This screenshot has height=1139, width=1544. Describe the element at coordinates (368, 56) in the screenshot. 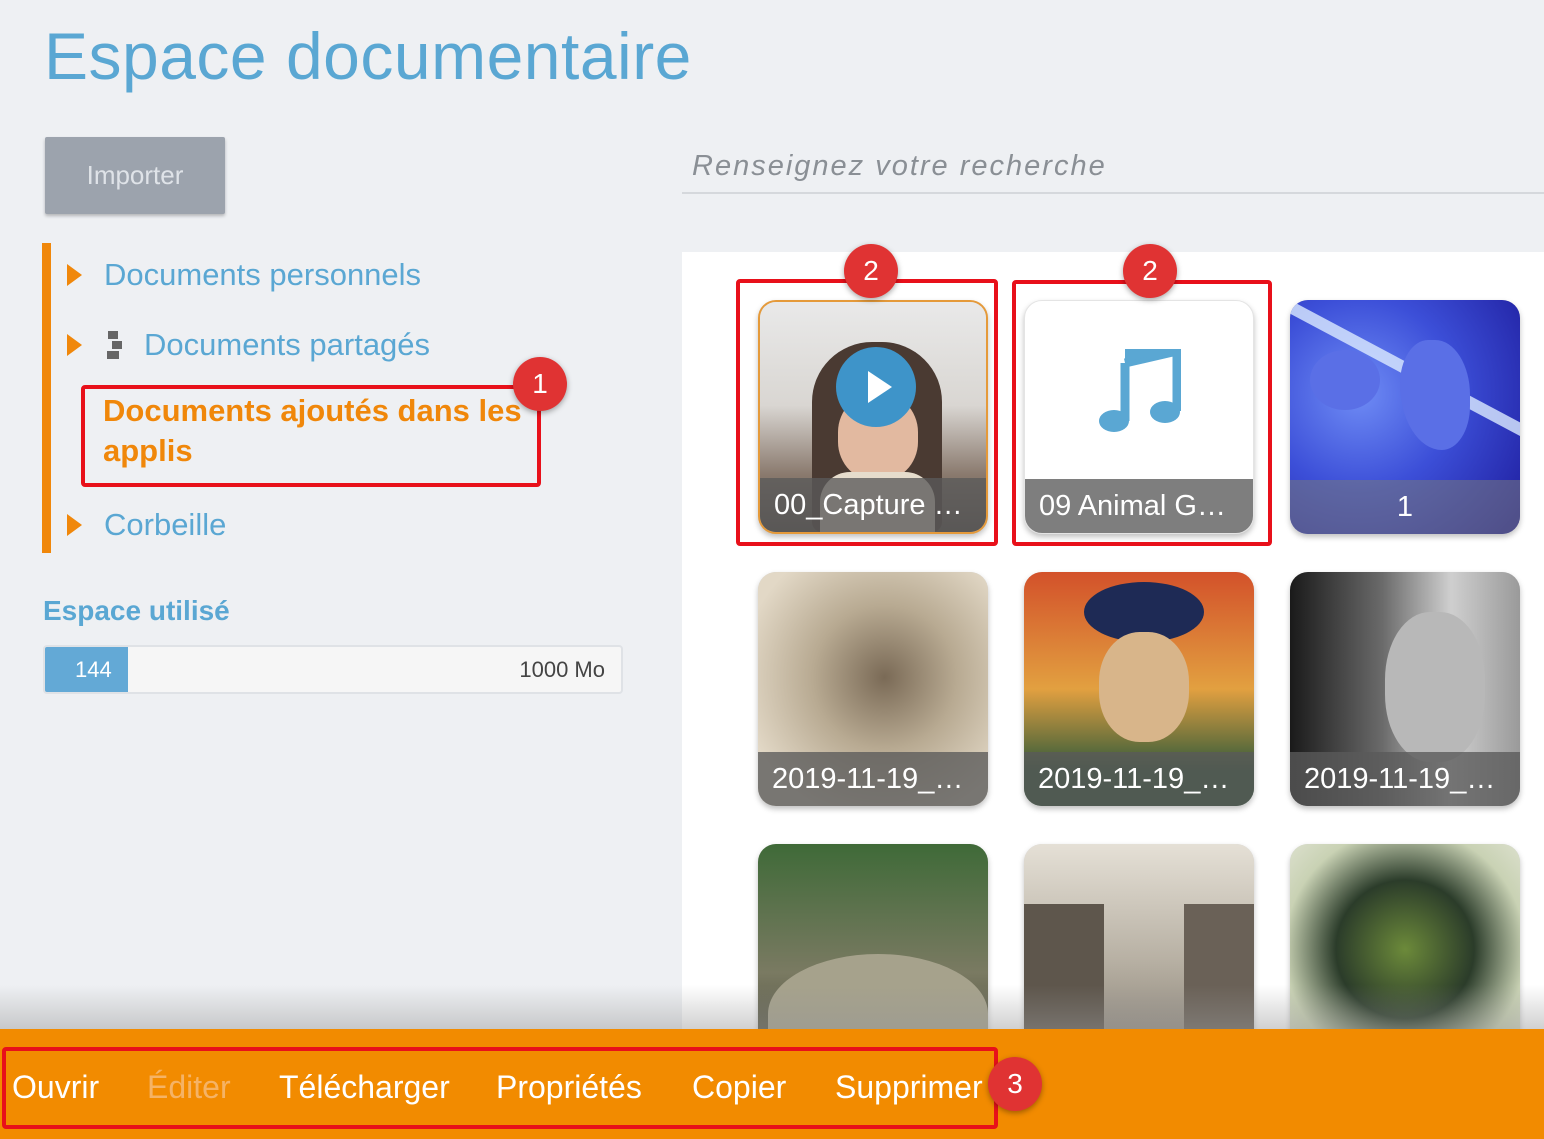

I see `page-title: Espace documentaire` at that location.